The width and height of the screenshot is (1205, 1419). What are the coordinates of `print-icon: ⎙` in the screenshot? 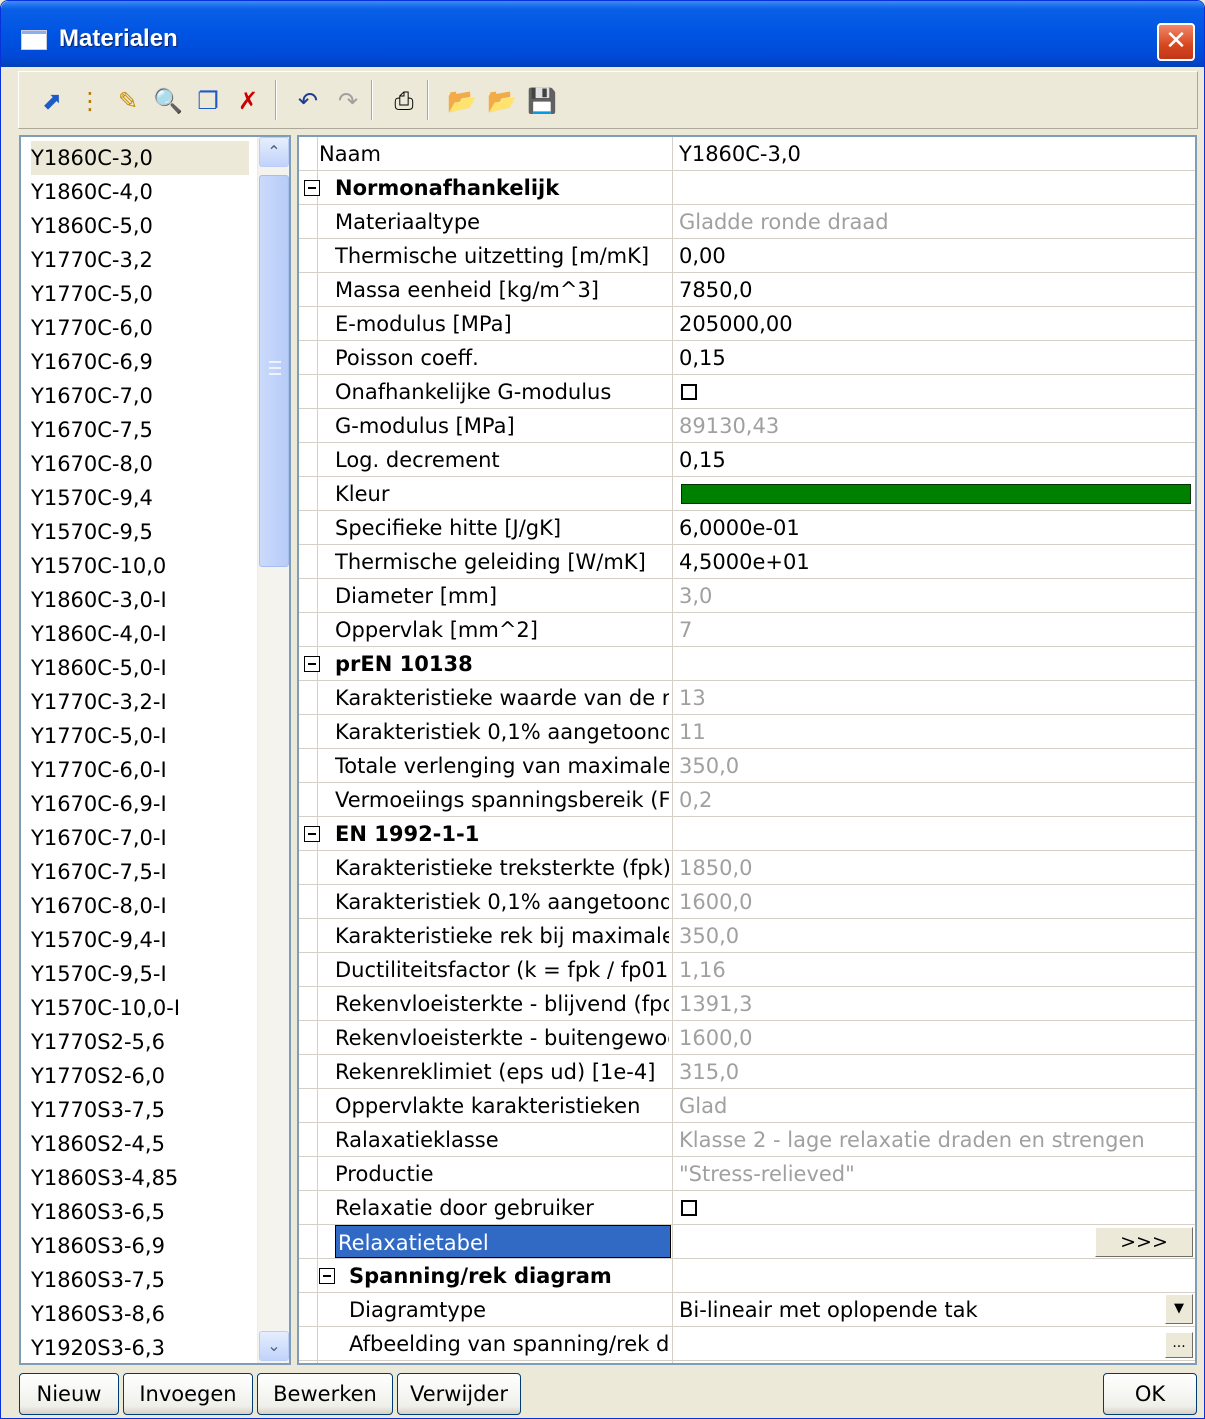 It's located at (404, 101).